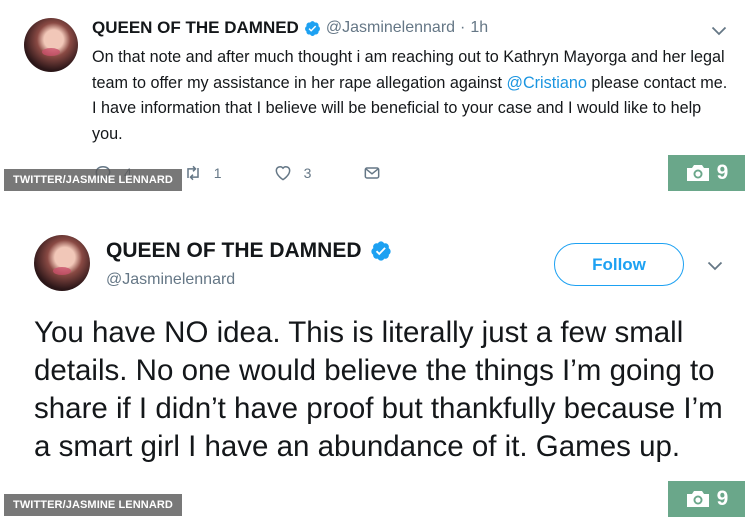 The height and width of the screenshot is (521, 749). I want to click on follow-button: Follow, so click(619, 264).